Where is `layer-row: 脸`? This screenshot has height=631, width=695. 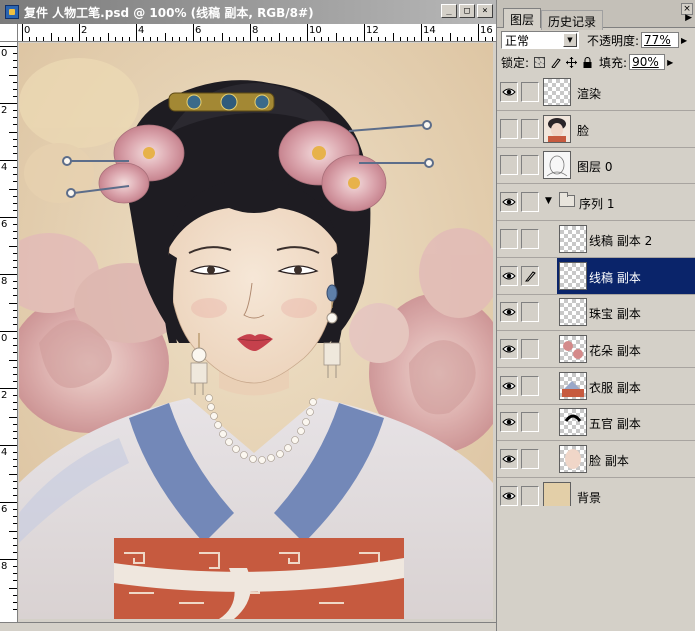 layer-row: 脸 is located at coordinates (596, 129).